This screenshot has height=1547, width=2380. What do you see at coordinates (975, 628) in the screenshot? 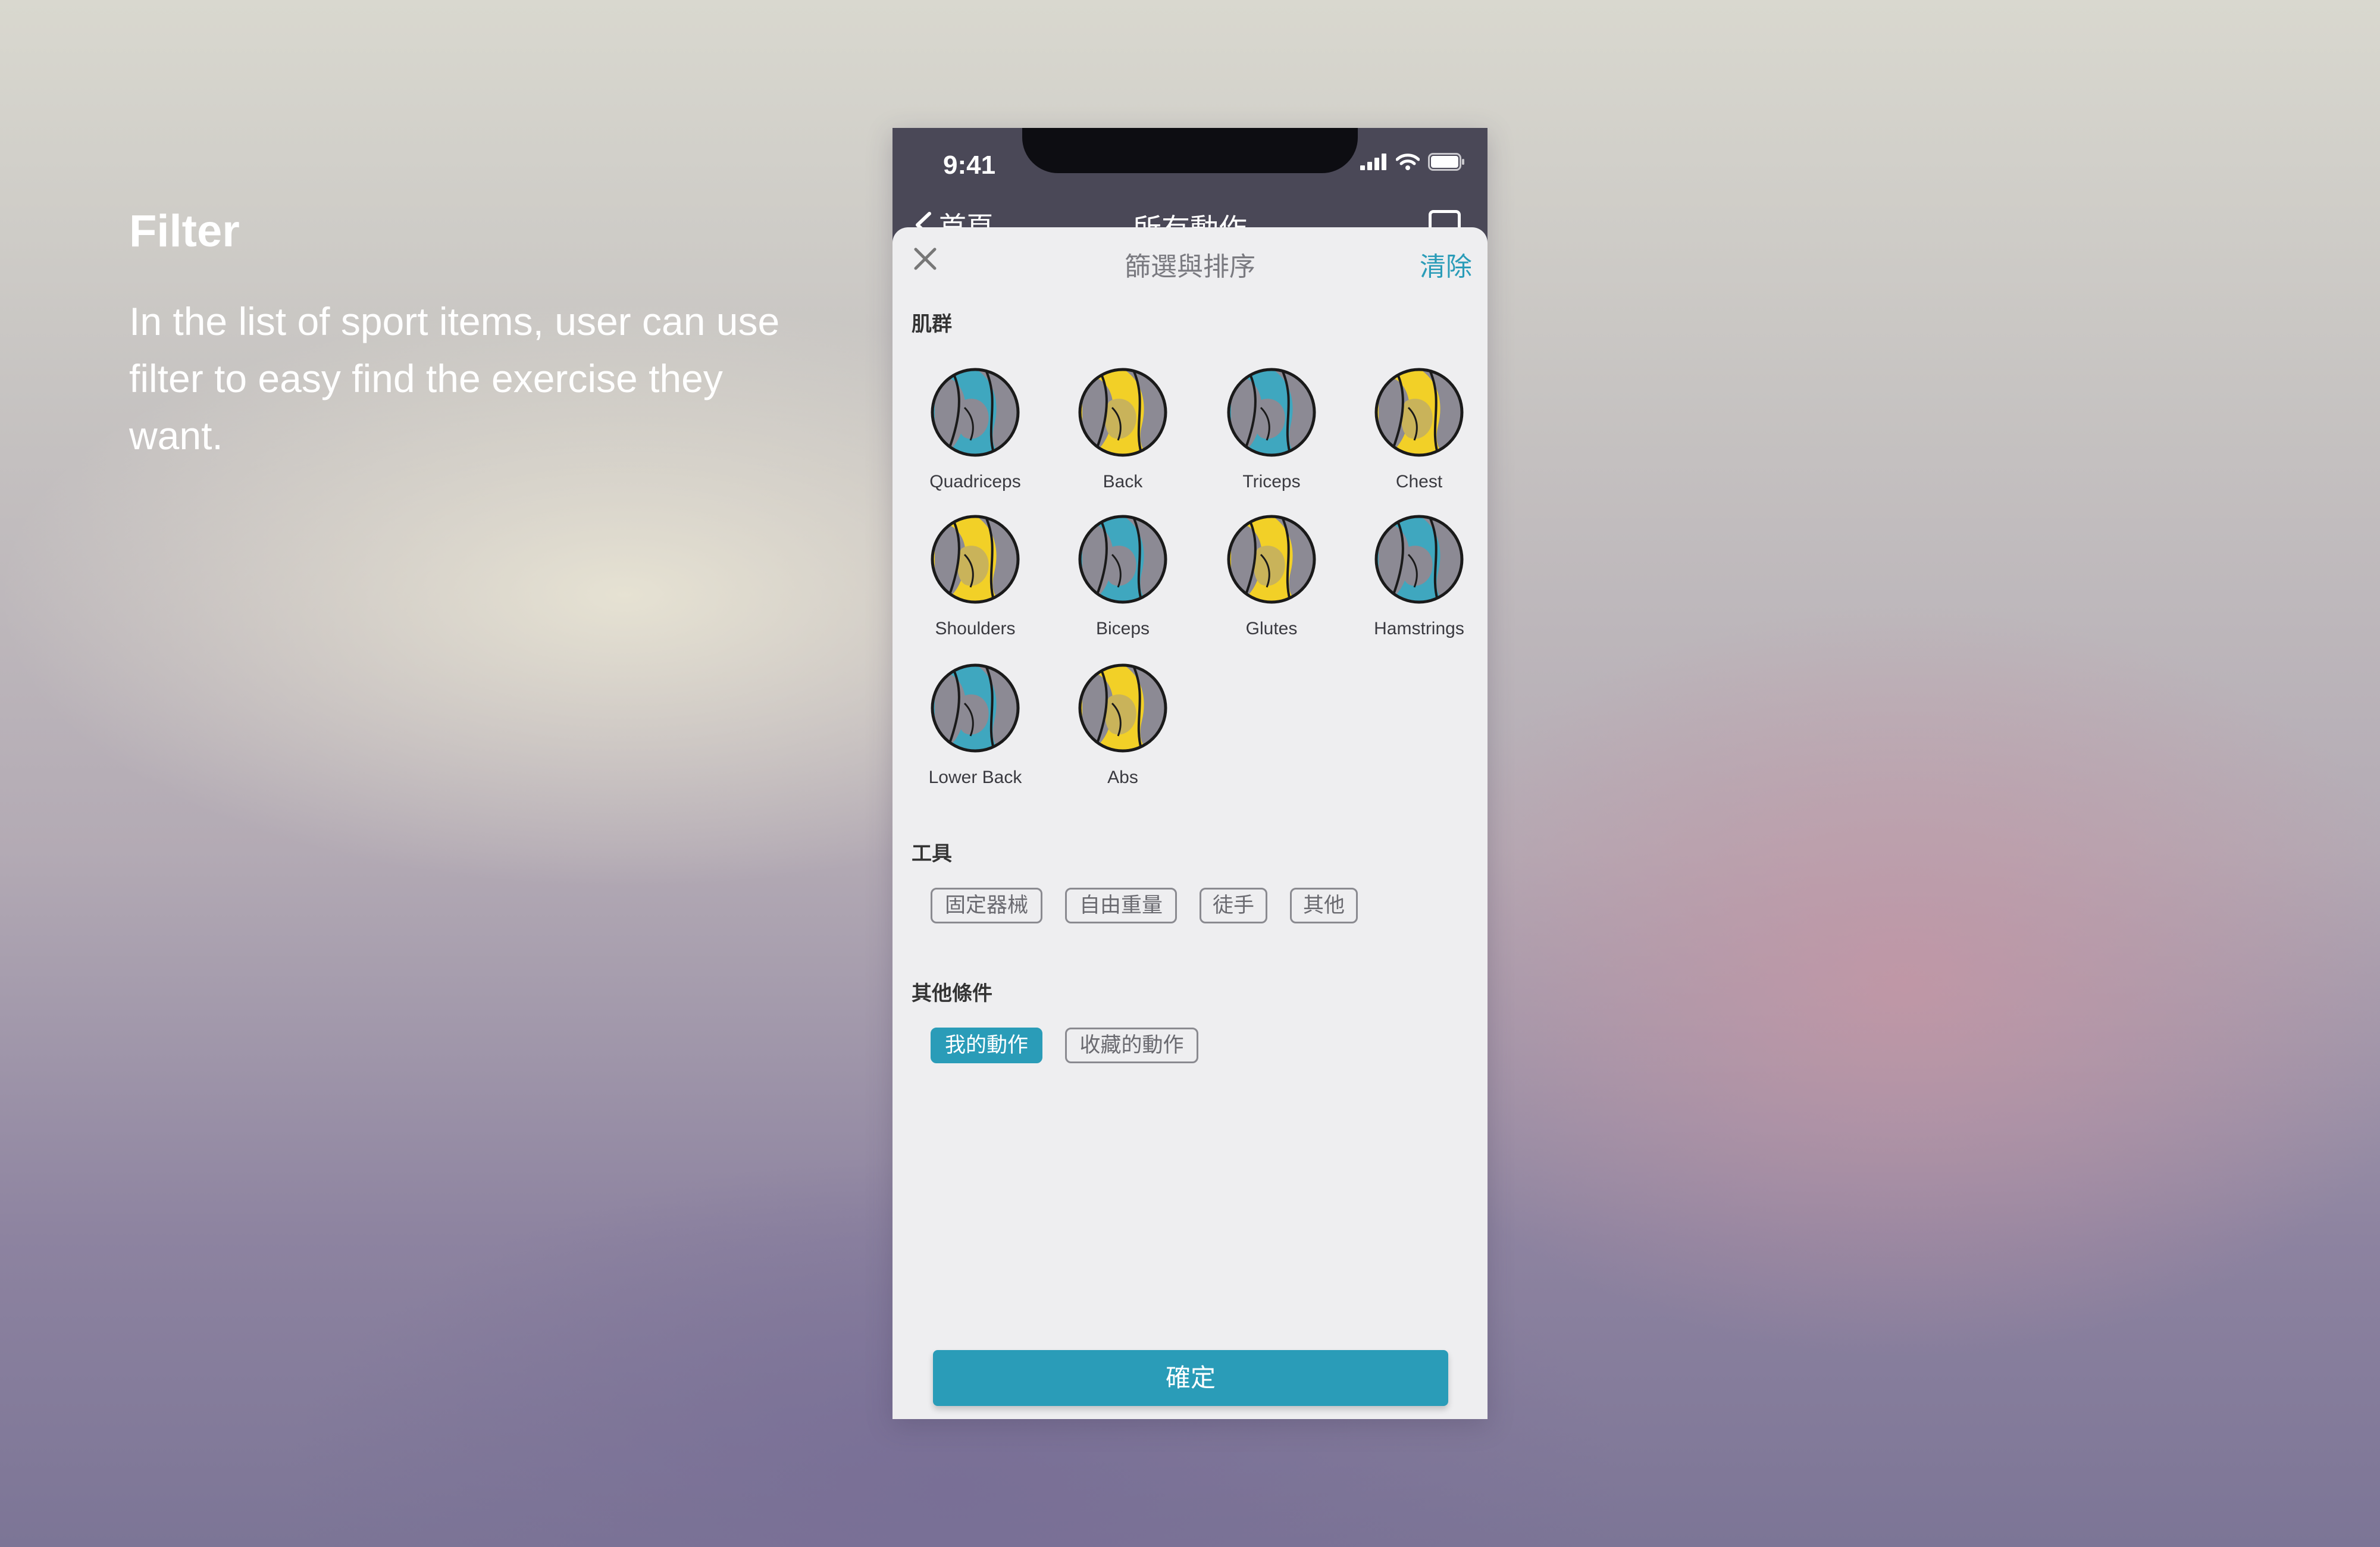
I see `muscle-label: Shoulders` at bounding box center [975, 628].